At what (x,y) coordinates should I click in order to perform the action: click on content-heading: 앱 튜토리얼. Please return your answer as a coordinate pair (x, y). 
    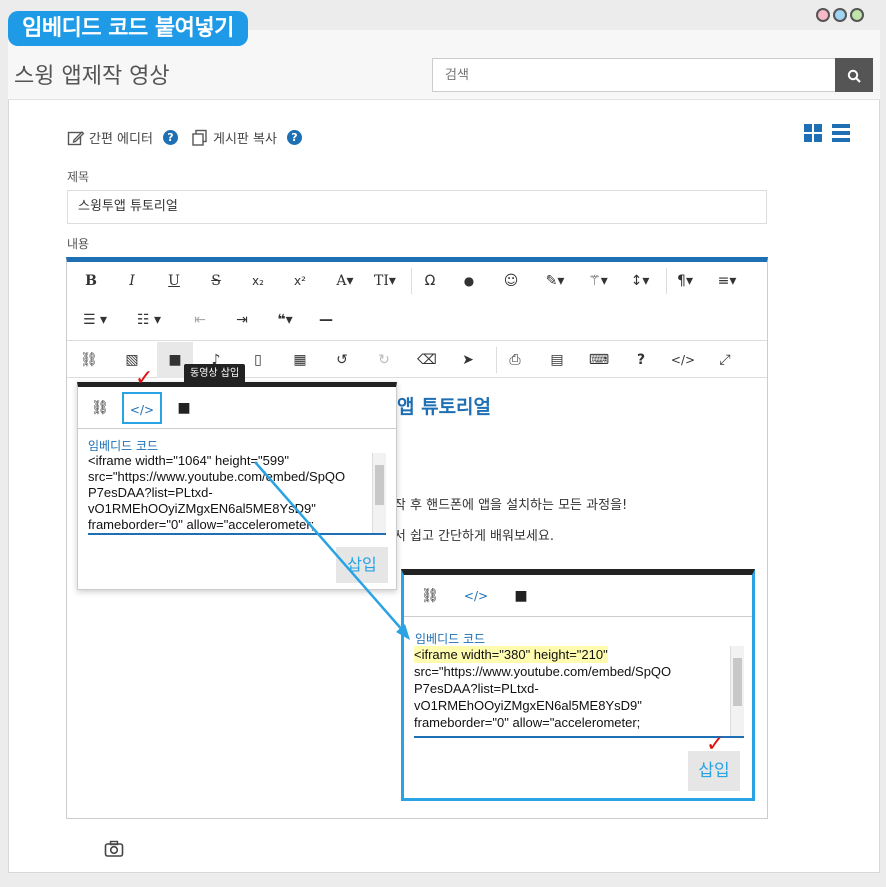
    Looking at the image, I should click on (444, 407).